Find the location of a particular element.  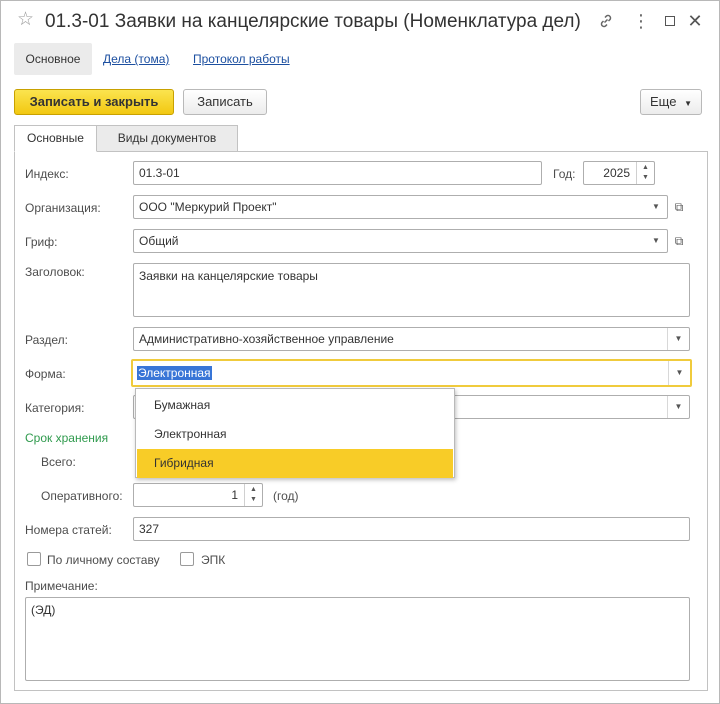

form-type-value: Электронная is located at coordinates (174, 373).